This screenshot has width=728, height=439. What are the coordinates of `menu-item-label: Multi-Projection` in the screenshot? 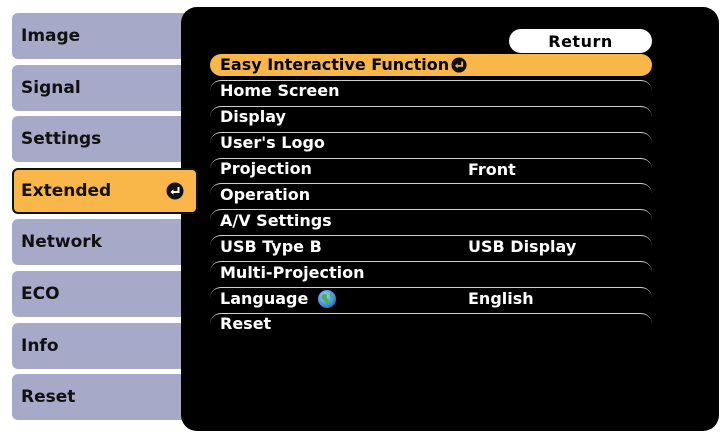 It's located at (292, 272).